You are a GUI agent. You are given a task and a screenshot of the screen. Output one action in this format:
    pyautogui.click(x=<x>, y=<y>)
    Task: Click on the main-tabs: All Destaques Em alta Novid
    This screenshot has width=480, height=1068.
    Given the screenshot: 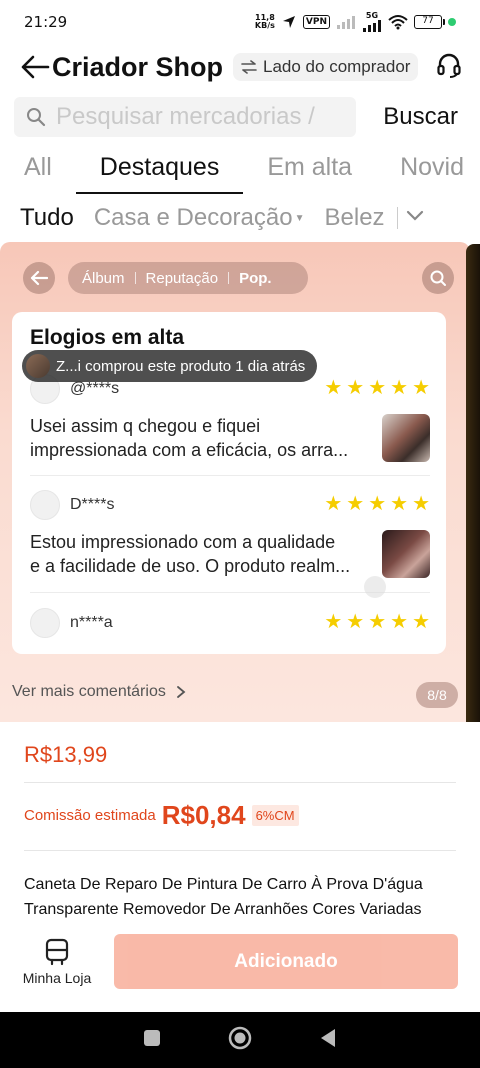 What is the action you would take?
    pyautogui.click(x=240, y=168)
    